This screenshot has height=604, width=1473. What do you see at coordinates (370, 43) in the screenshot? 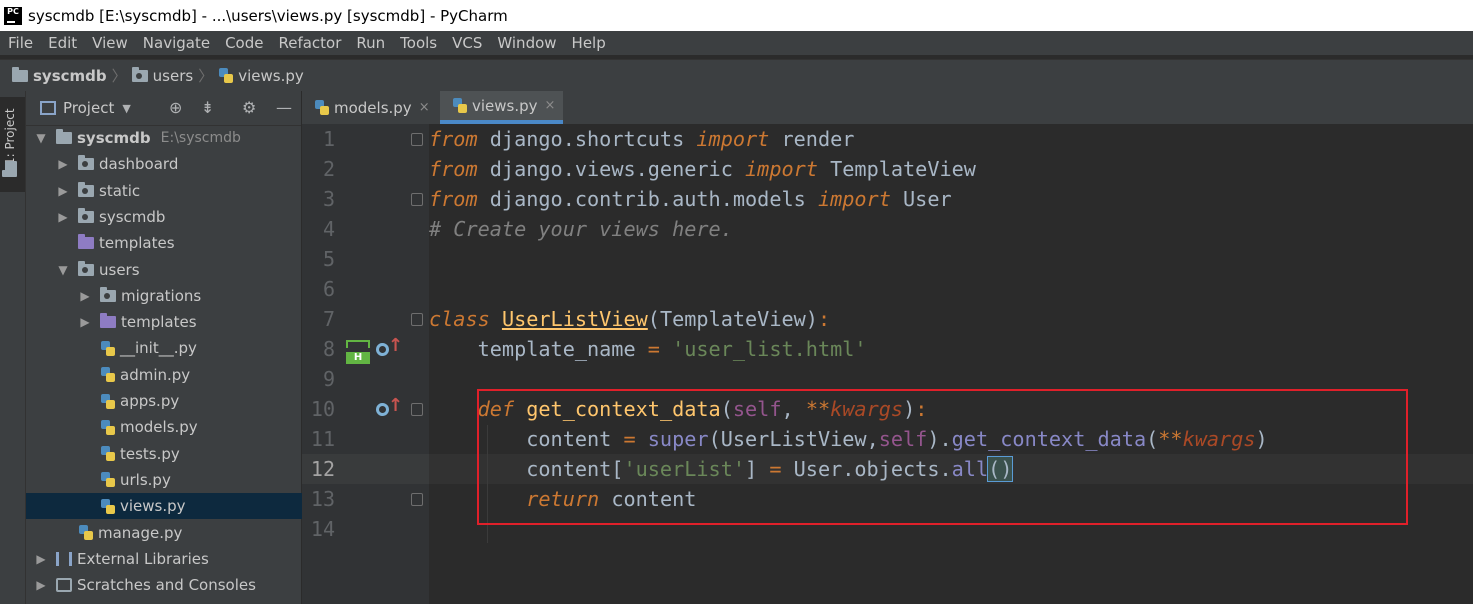
I see `menu-run: Run` at bounding box center [370, 43].